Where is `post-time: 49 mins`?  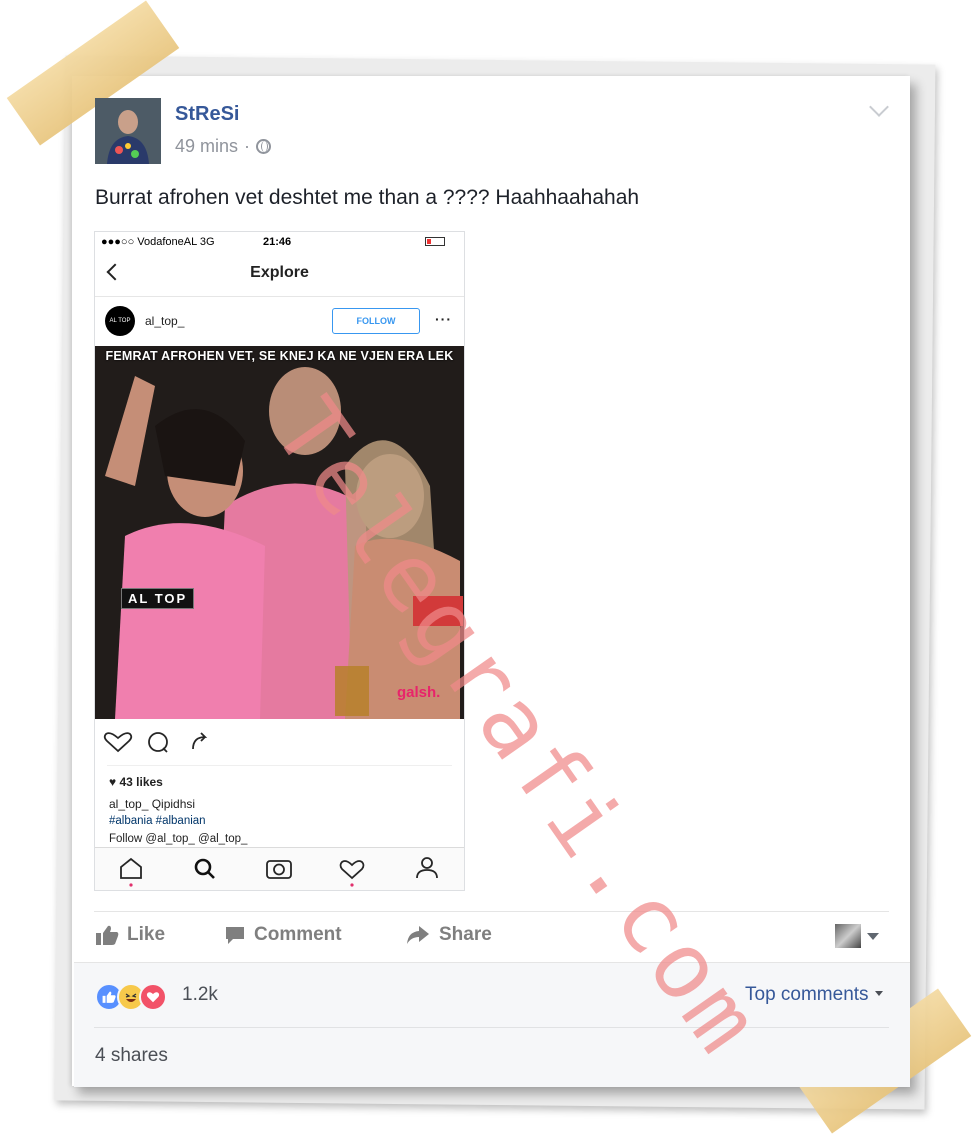 post-time: 49 mins is located at coordinates (206, 146).